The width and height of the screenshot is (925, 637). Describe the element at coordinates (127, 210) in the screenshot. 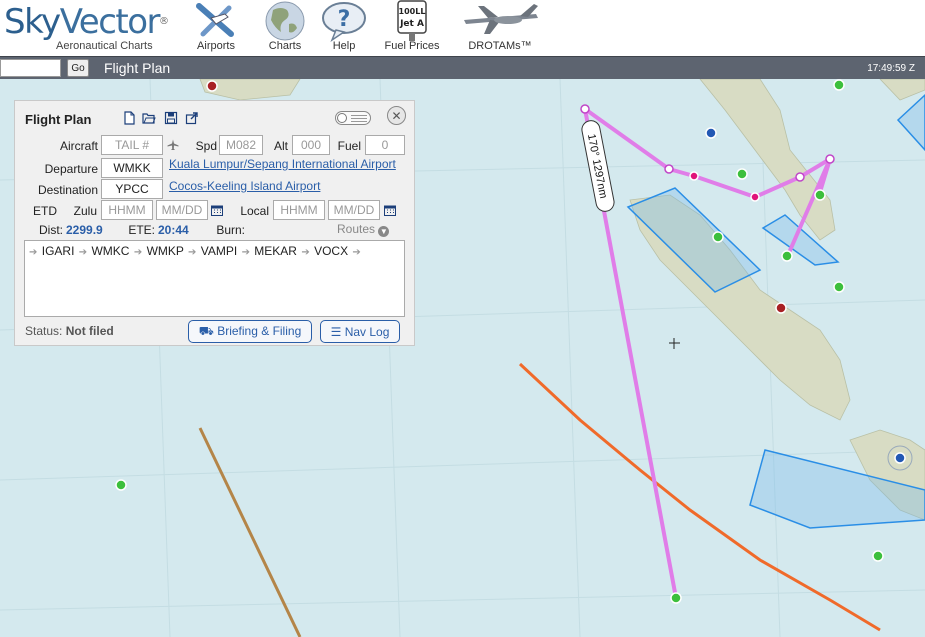

I see `zulu-time-input` at that location.